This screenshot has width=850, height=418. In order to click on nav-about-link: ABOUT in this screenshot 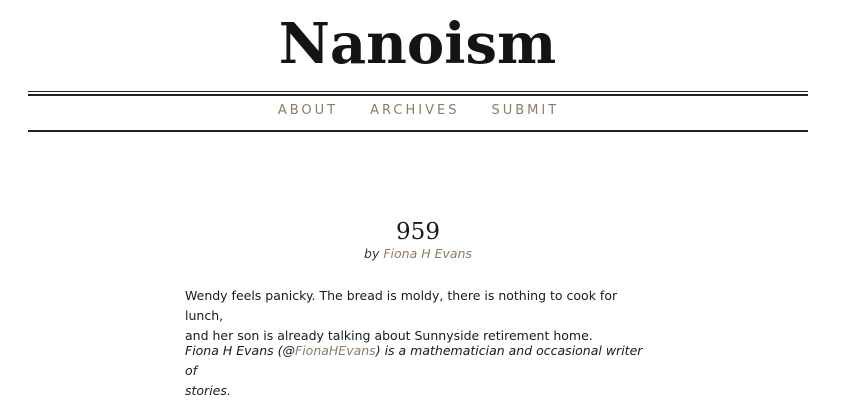, I will do `click(308, 111)`.